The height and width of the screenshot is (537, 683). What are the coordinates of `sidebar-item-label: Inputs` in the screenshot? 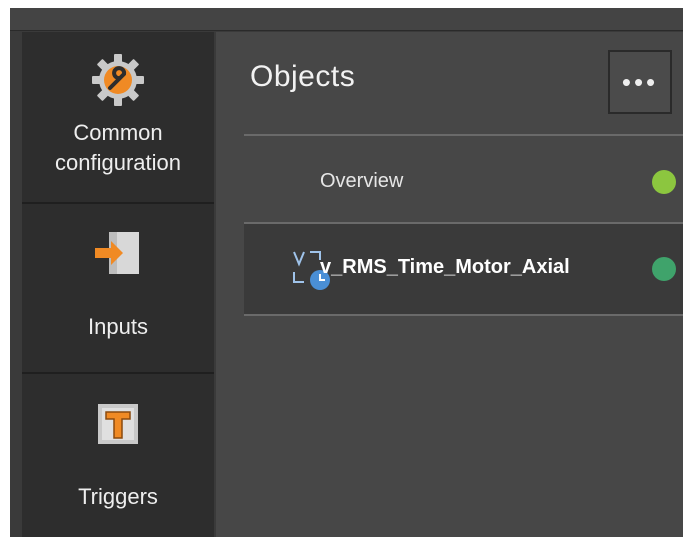 It's located at (118, 326).